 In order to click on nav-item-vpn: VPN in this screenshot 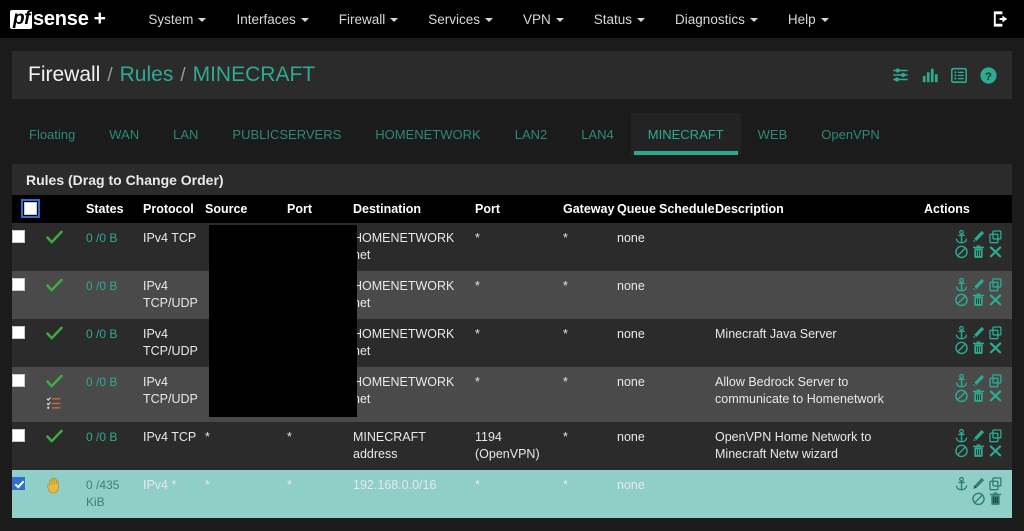, I will do `click(543, 19)`.